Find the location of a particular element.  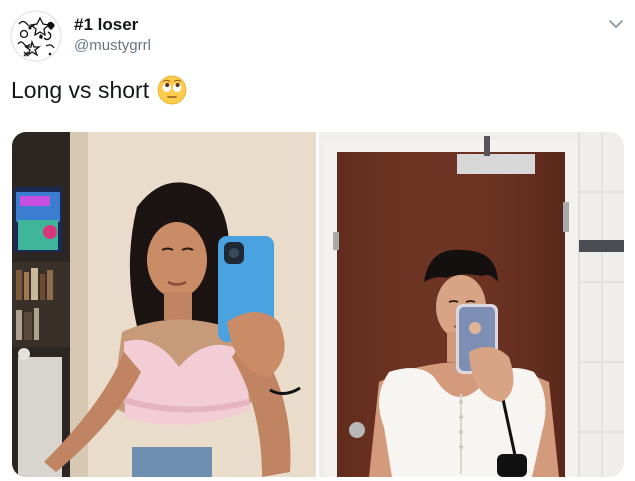

profile-avatar is located at coordinates (36, 36).